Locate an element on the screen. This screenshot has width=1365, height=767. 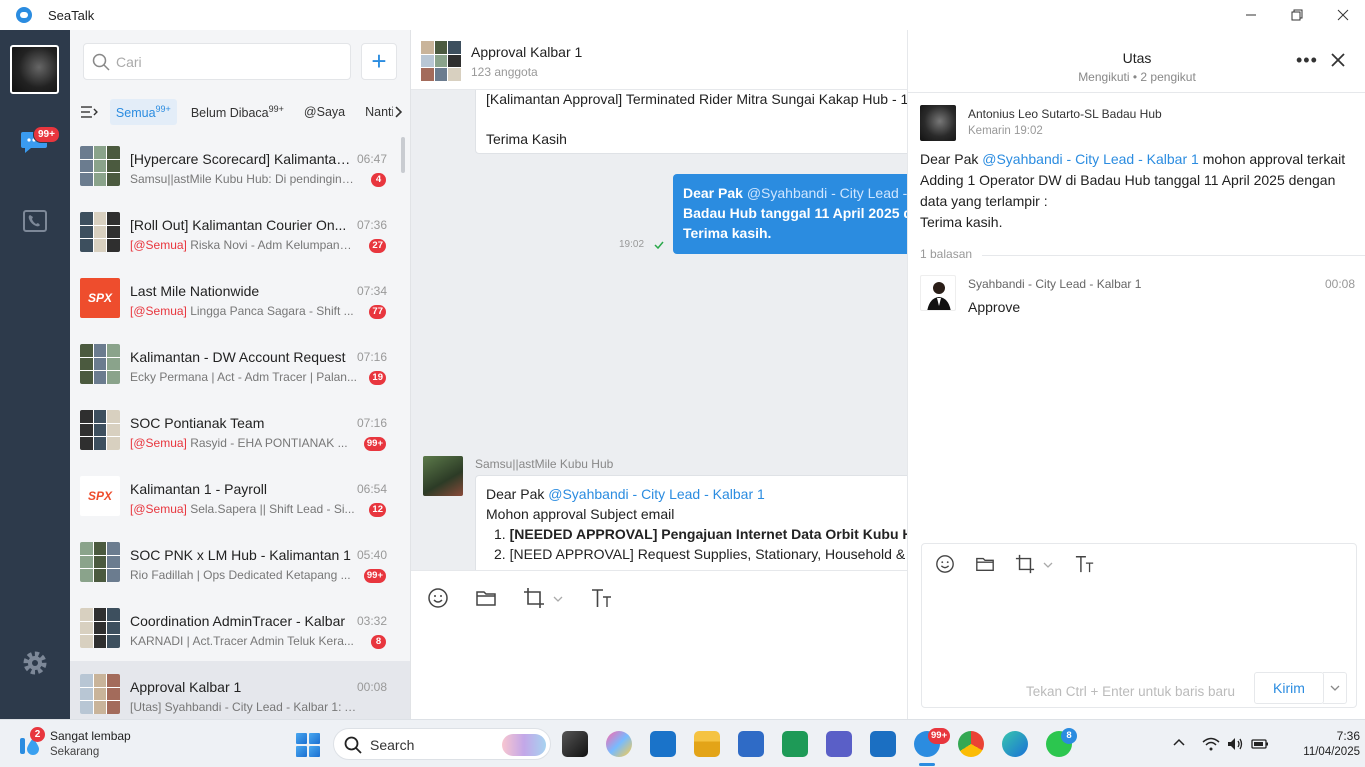
weather-title: Sangat lembap is located at coordinates (90, 736).